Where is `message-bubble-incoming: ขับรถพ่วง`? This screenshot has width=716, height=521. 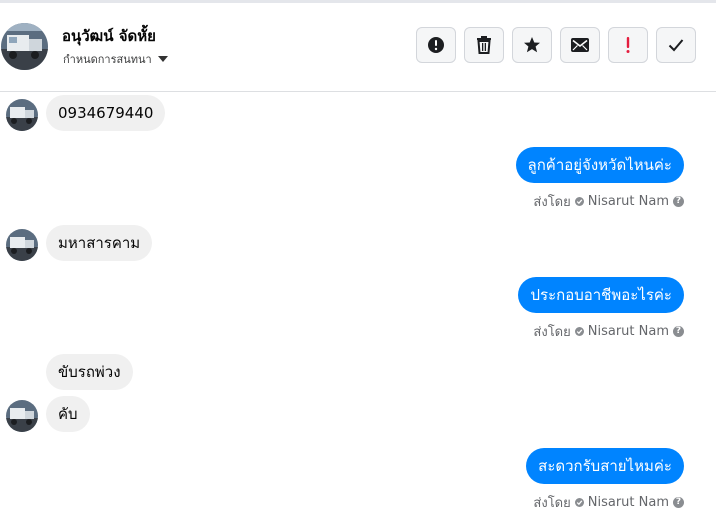 message-bubble-incoming: ขับรถพ่วง is located at coordinates (89, 372).